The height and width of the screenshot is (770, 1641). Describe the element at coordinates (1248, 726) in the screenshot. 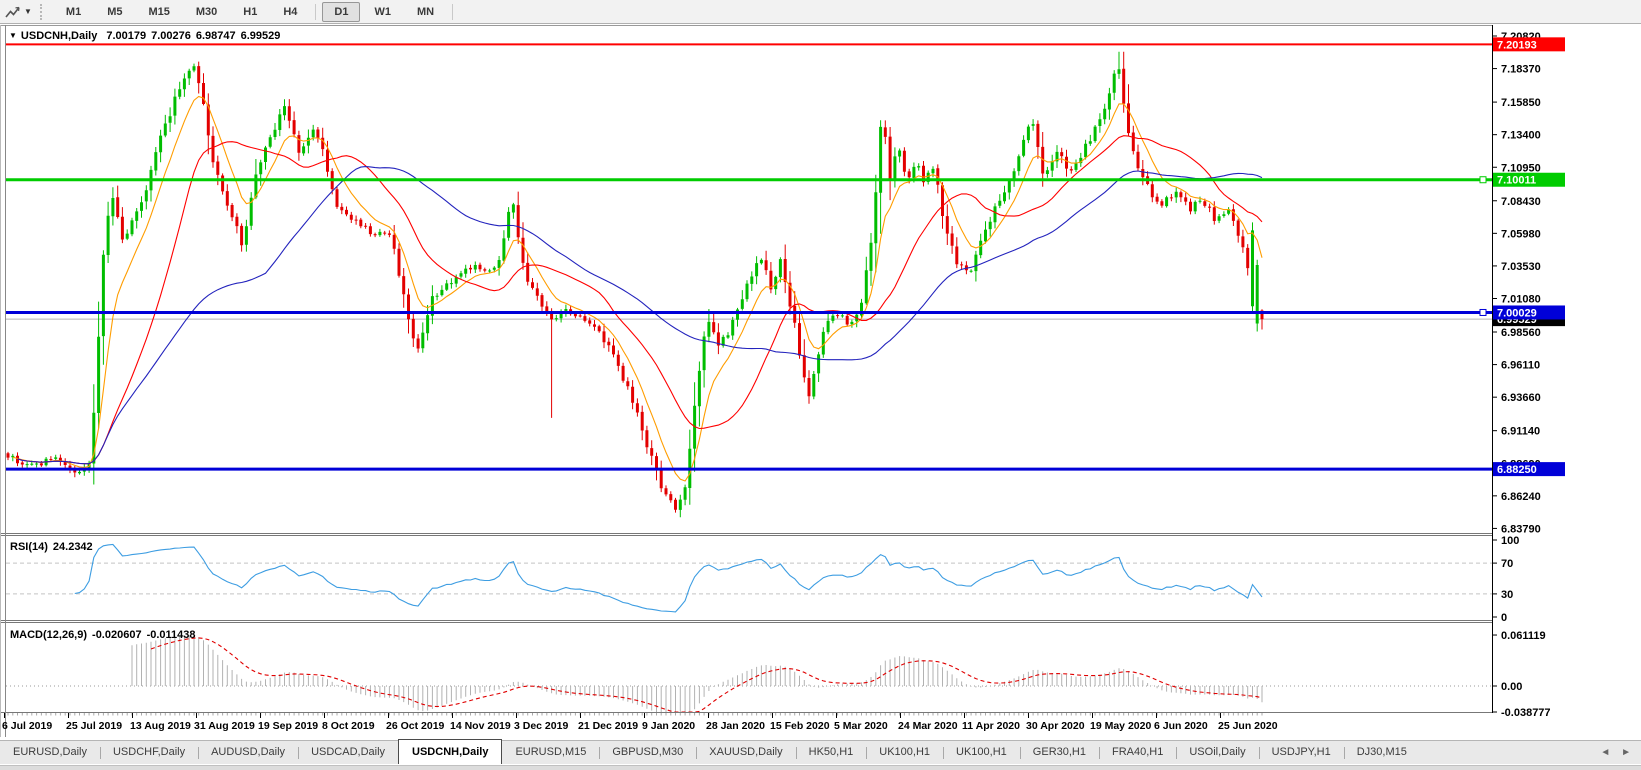

I see `date-tick-label: 25 Jun 2020` at that location.